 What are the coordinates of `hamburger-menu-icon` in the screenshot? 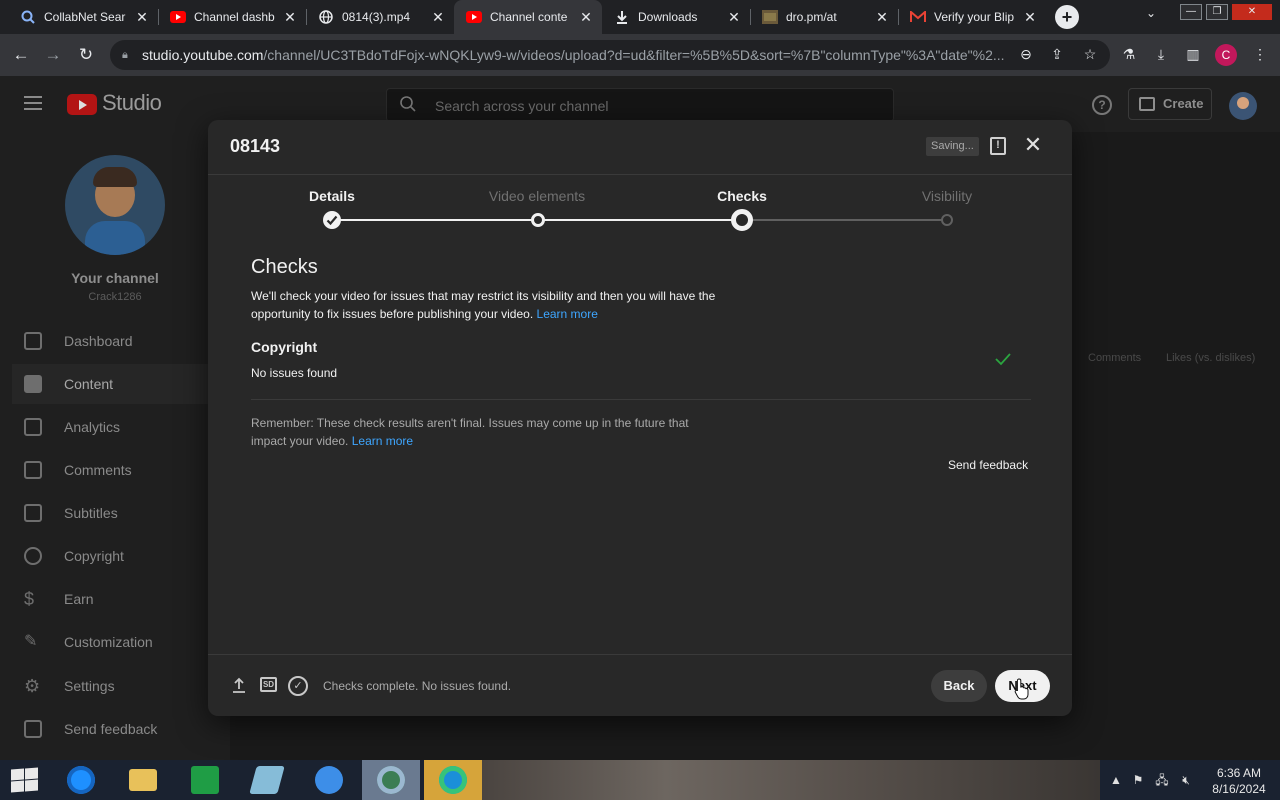 It's located at (33, 103).